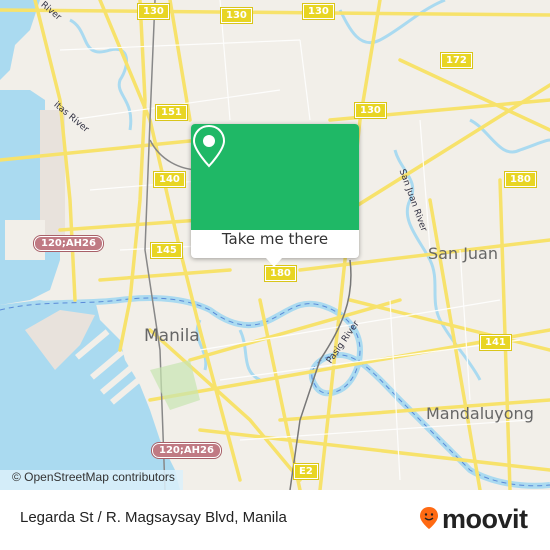 The width and height of the screenshot is (550, 550). I want to click on city-label-san-juan: San Juan, so click(463, 253).